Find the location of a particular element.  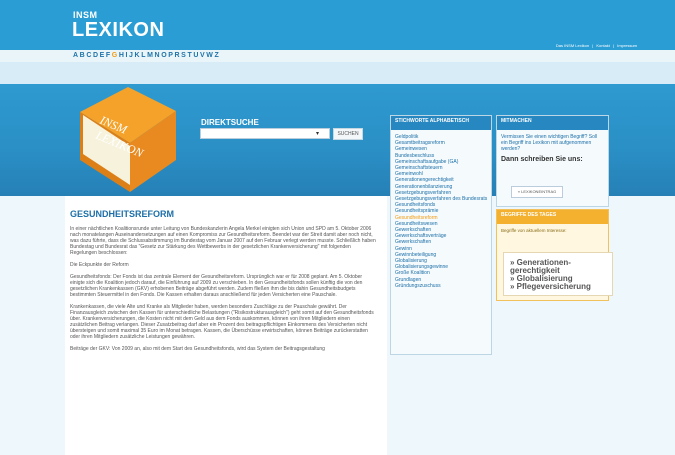

lexikon-entry-button: » LEXIKONEINTRAG is located at coordinates (537, 192).